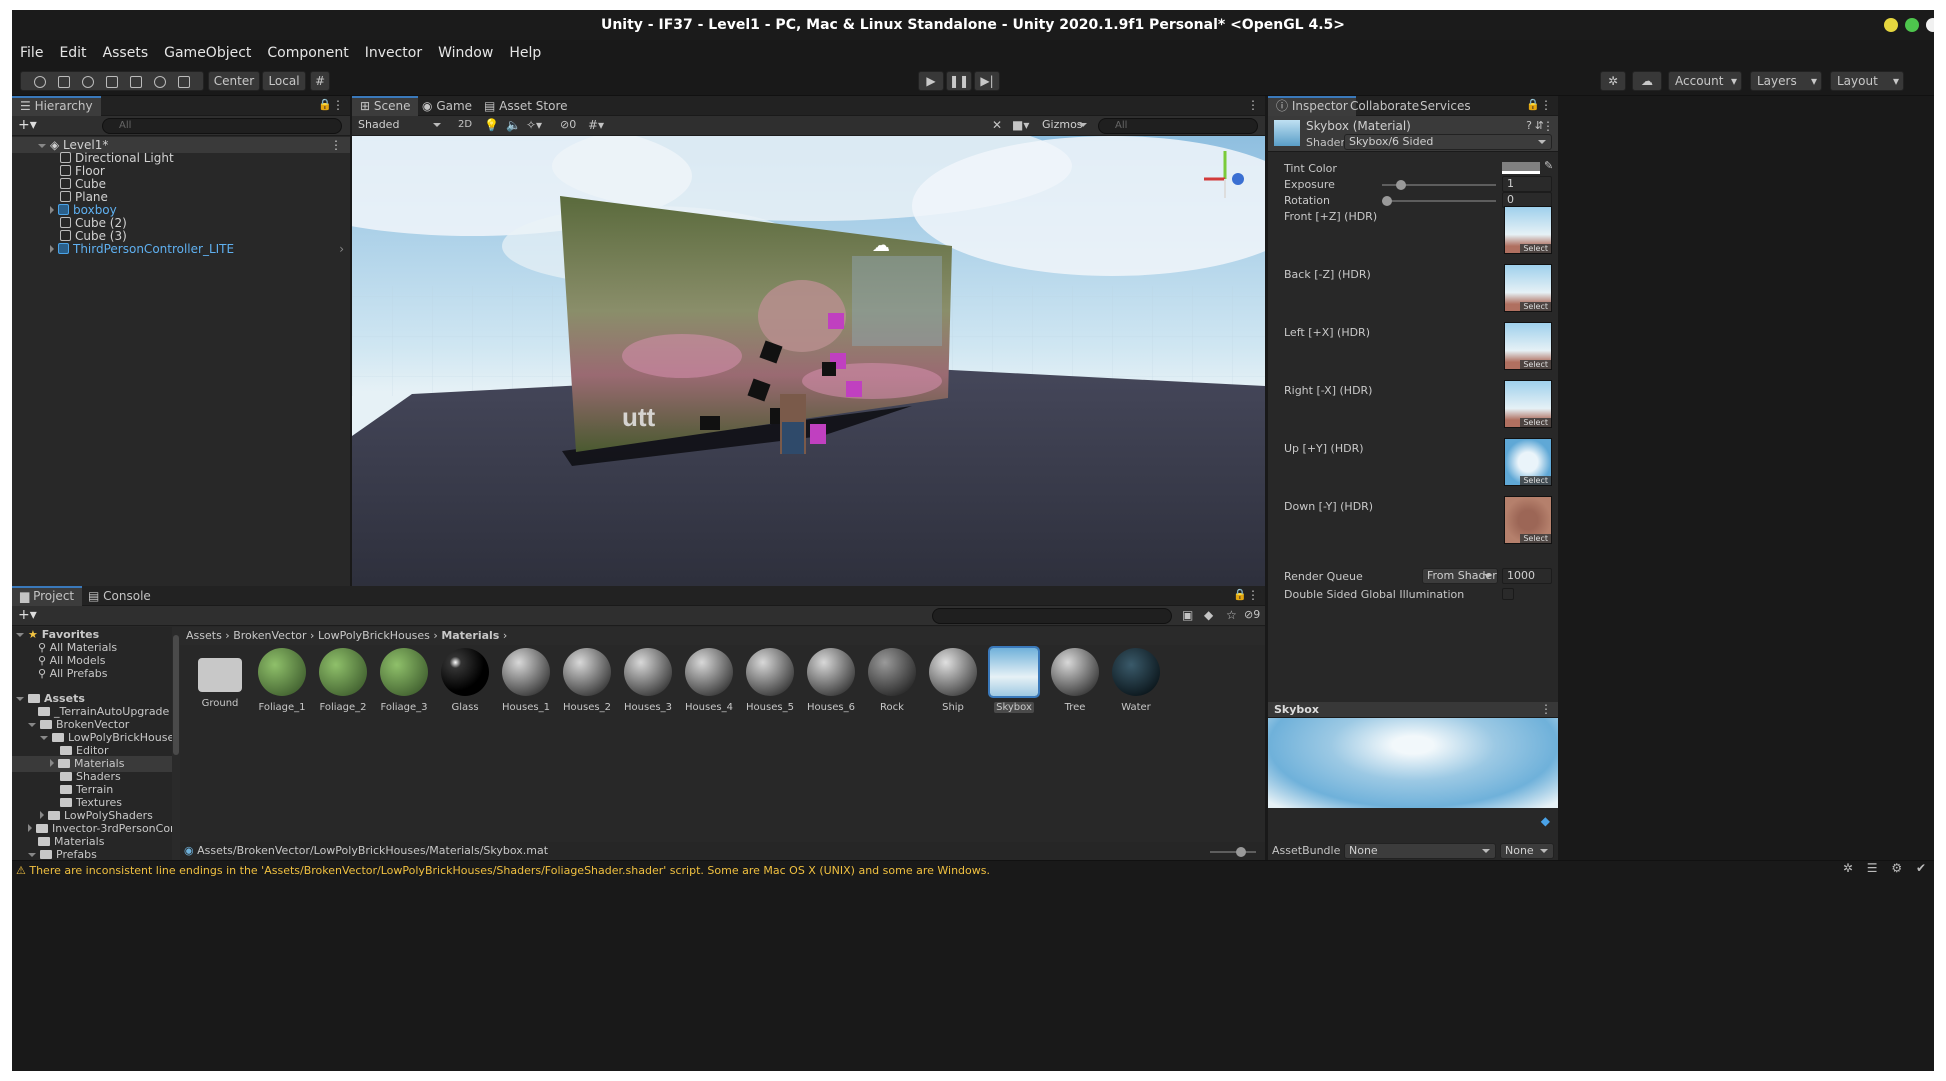 The width and height of the screenshot is (1946, 1081). I want to click on asset-item: Houses_3, so click(648, 680).